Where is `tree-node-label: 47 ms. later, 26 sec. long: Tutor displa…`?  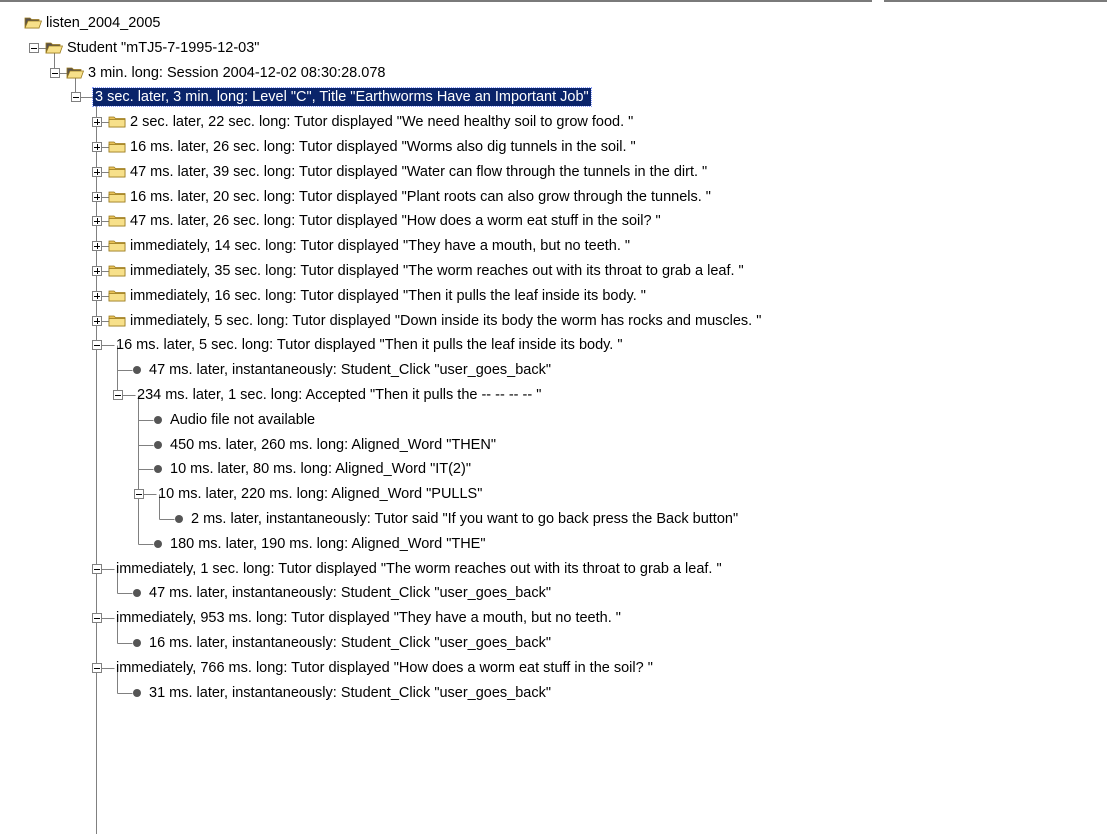 tree-node-label: 47 ms. later, 26 sec. long: Tutor displa… is located at coordinates (395, 221).